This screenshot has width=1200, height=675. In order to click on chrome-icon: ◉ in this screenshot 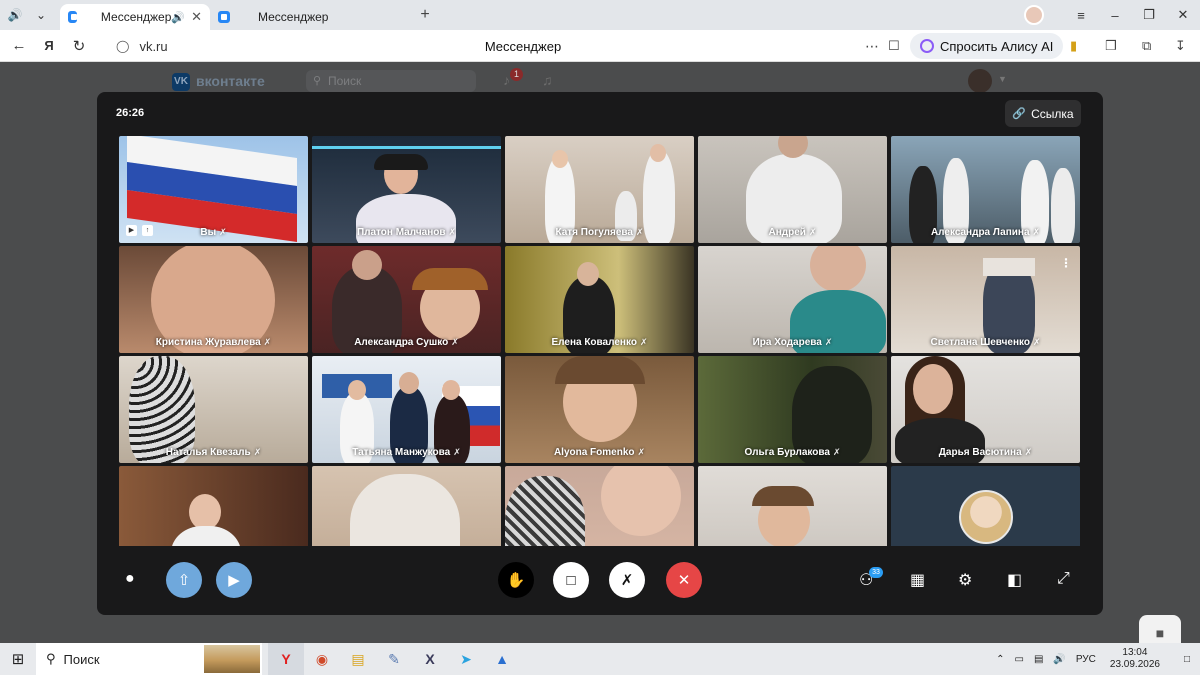, I will do `click(322, 659)`.